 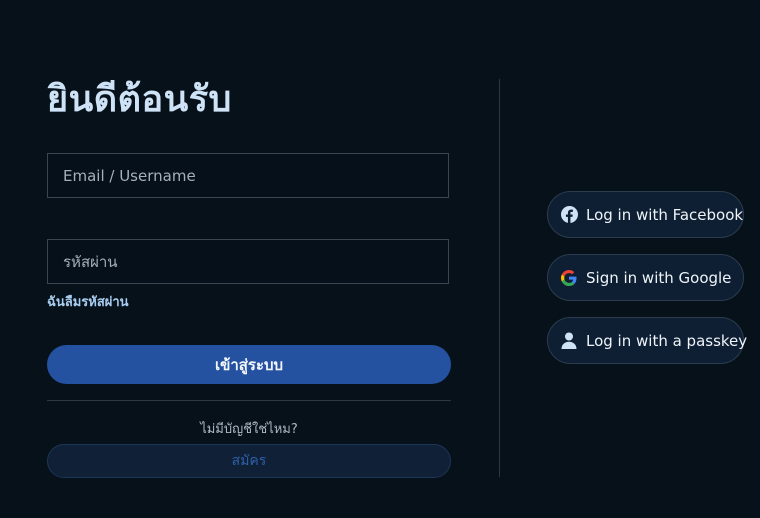 I want to click on login-button: เข้าสู่ระบบ, so click(x=249, y=364).